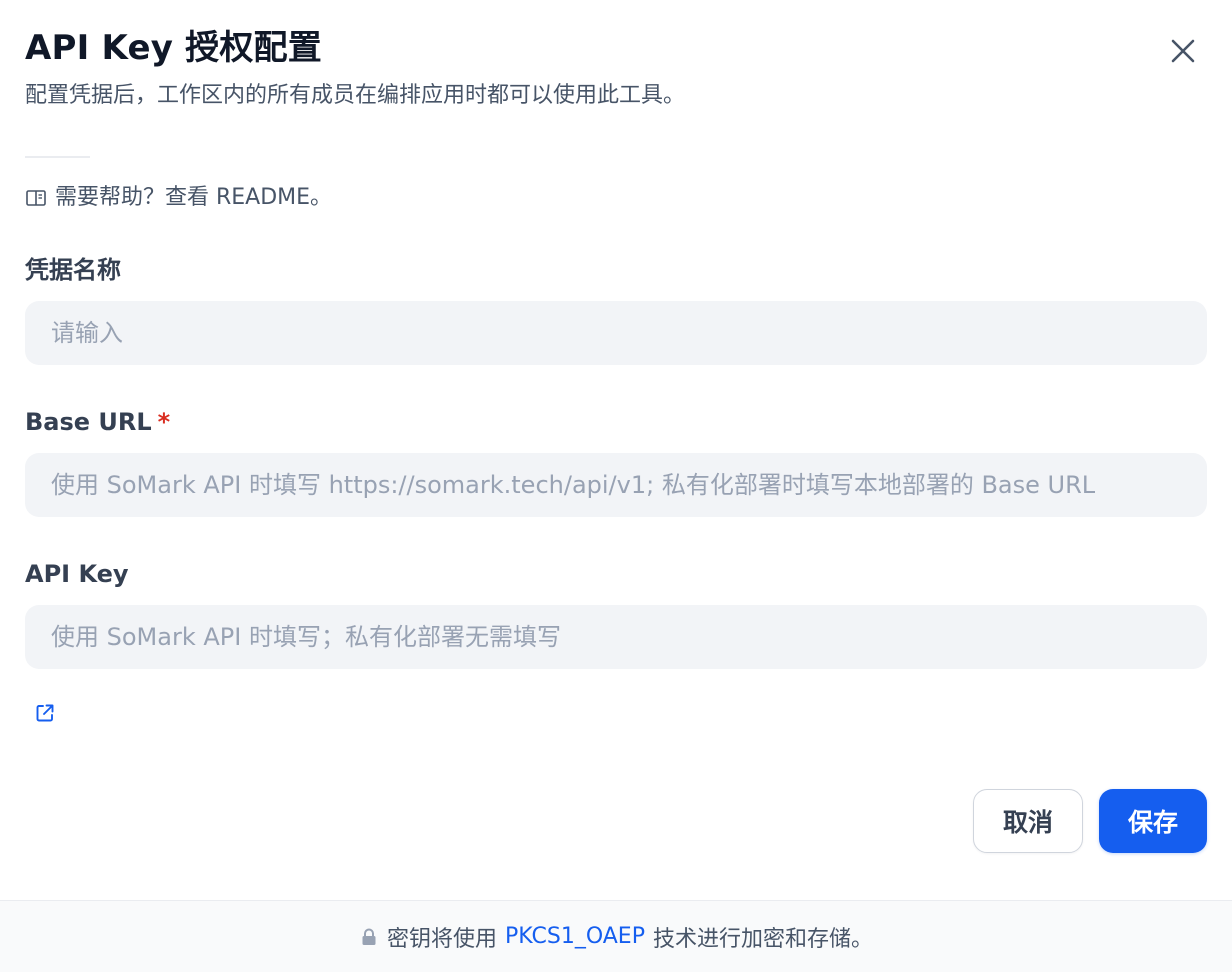  Describe the element at coordinates (616, 333) in the screenshot. I see `credential-name-input` at that location.